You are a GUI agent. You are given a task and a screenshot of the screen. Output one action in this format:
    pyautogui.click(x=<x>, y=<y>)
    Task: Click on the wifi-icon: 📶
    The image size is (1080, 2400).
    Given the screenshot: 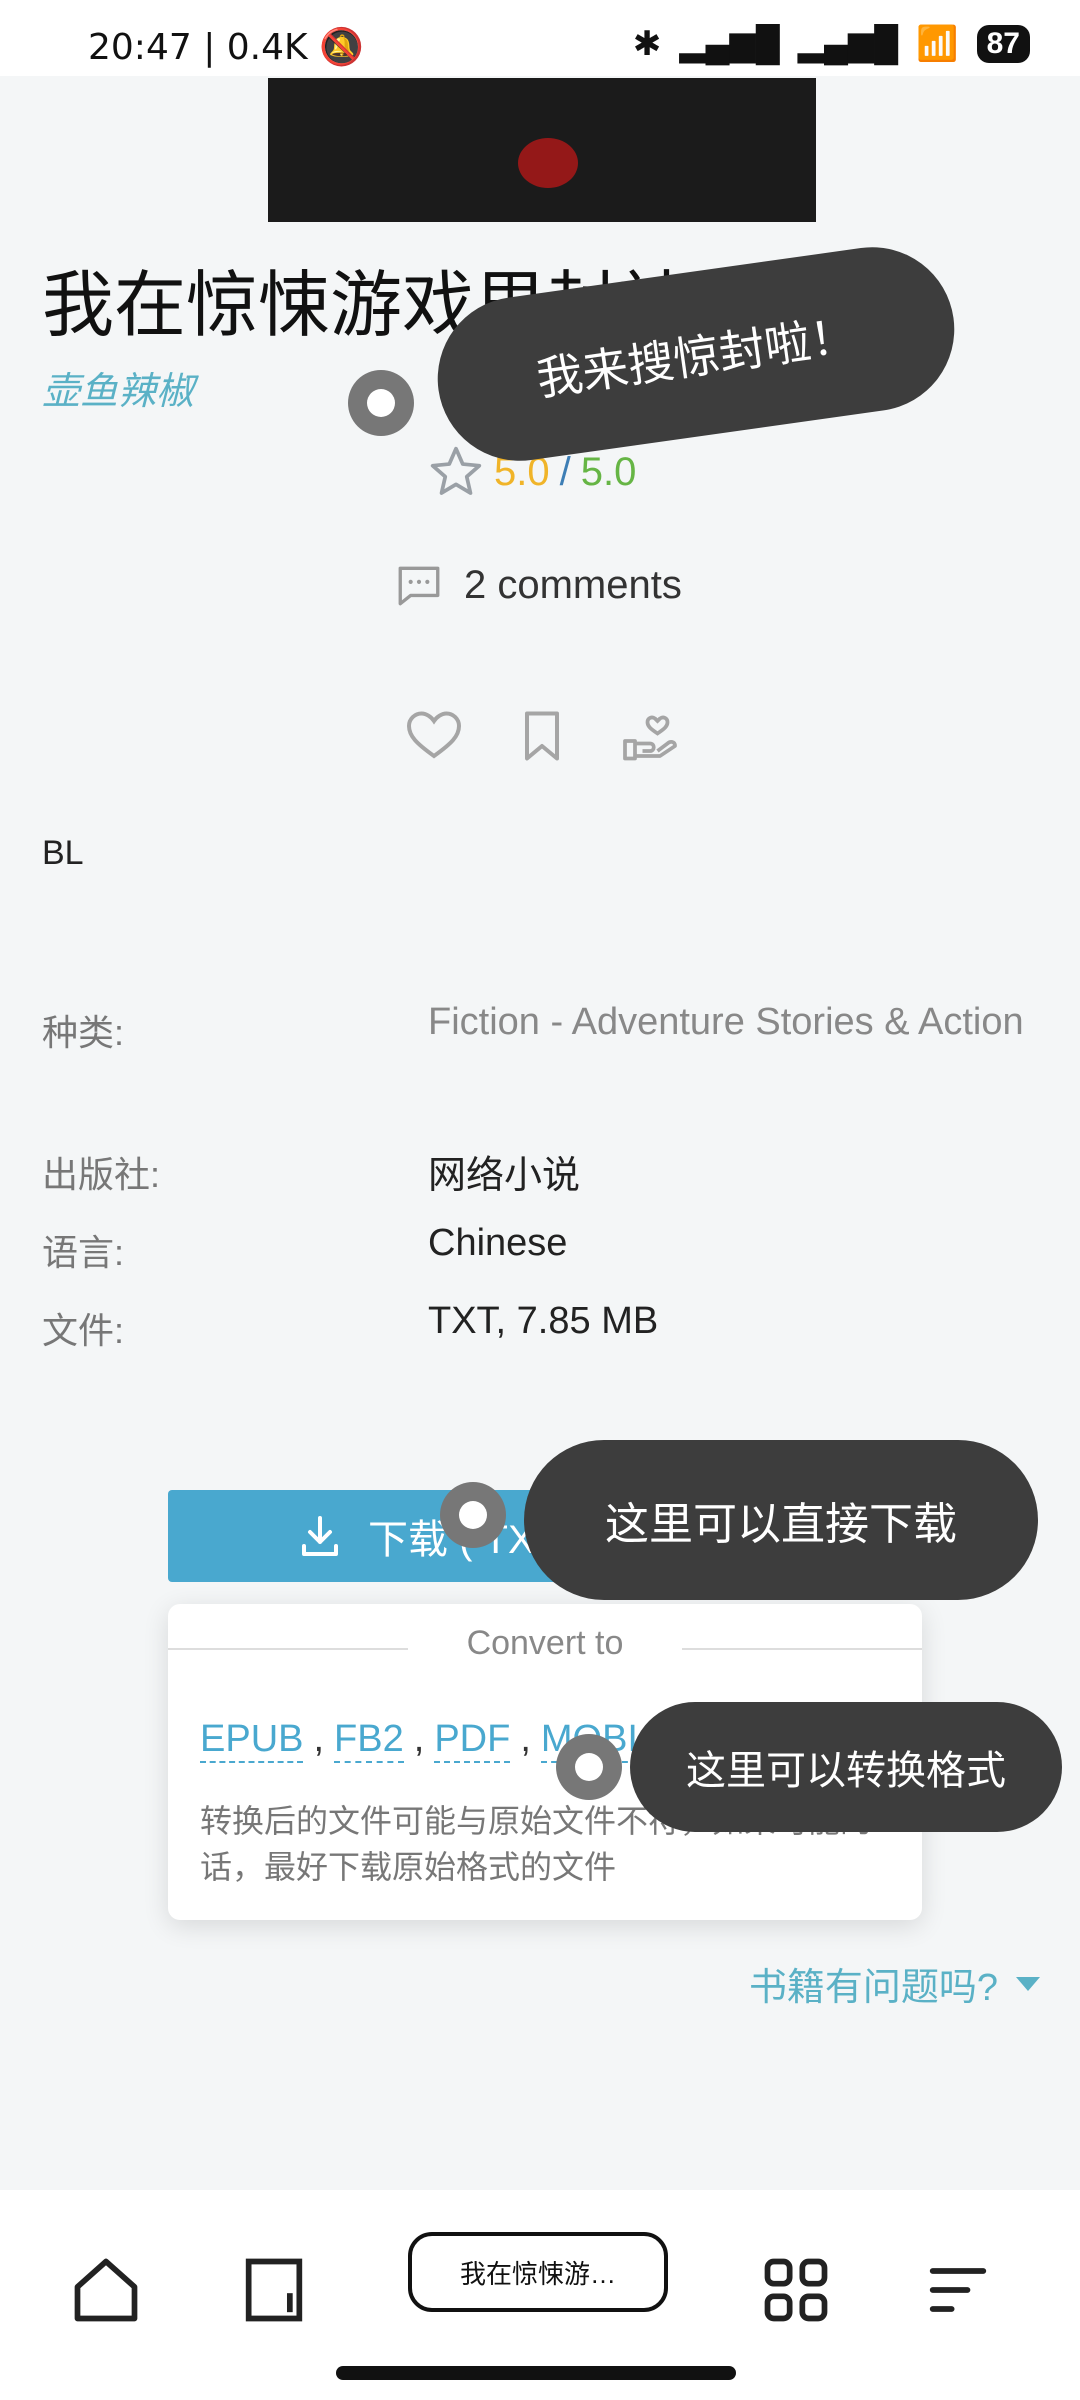 What is the action you would take?
    pyautogui.click(x=937, y=44)
    